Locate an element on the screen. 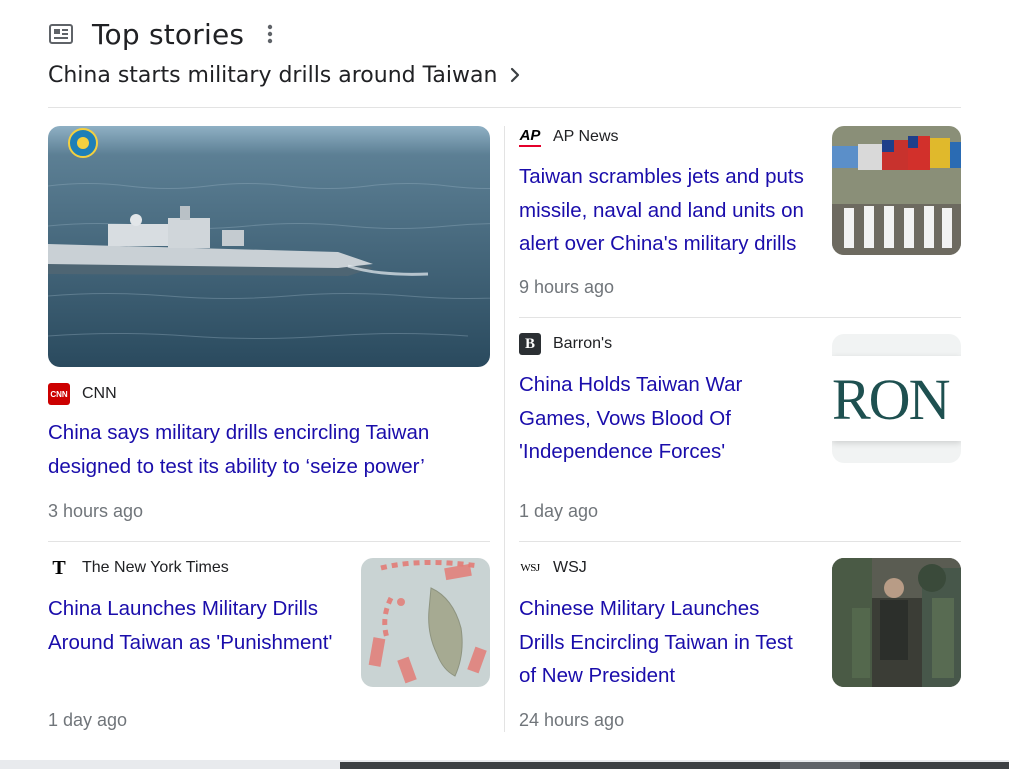 The height and width of the screenshot is (769, 1009). story-source: AP AP News is located at coordinates (569, 137).